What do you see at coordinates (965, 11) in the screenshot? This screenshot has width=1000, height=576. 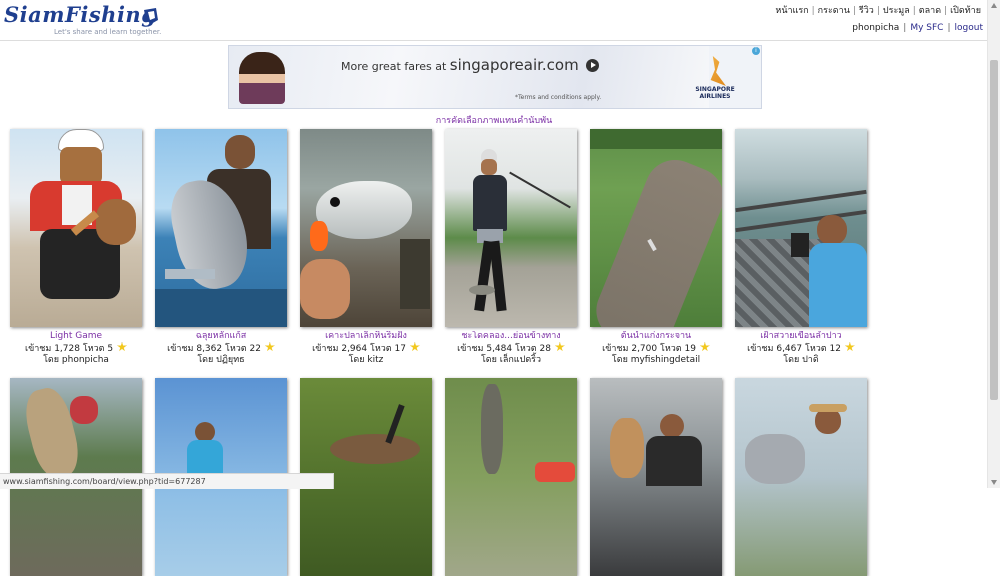 I see `nav-car-boot: เปิดท้าย` at bounding box center [965, 11].